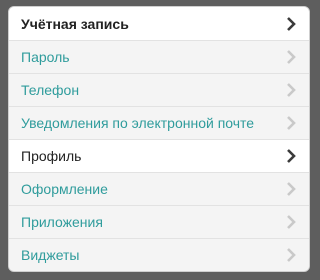 The width and height of the screenshot is (320, 280). I want to click on menu-item-label: Телефон, so click(50, 90).